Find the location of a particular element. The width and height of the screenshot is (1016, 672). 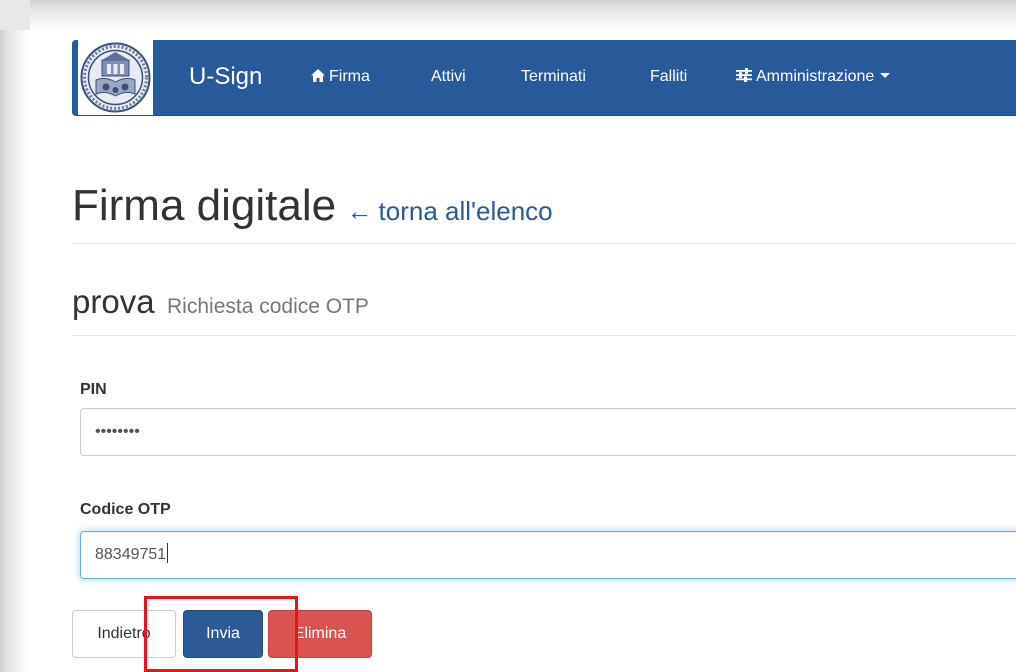

nav-item-label: Attivi is located at coordinates (448, 76).